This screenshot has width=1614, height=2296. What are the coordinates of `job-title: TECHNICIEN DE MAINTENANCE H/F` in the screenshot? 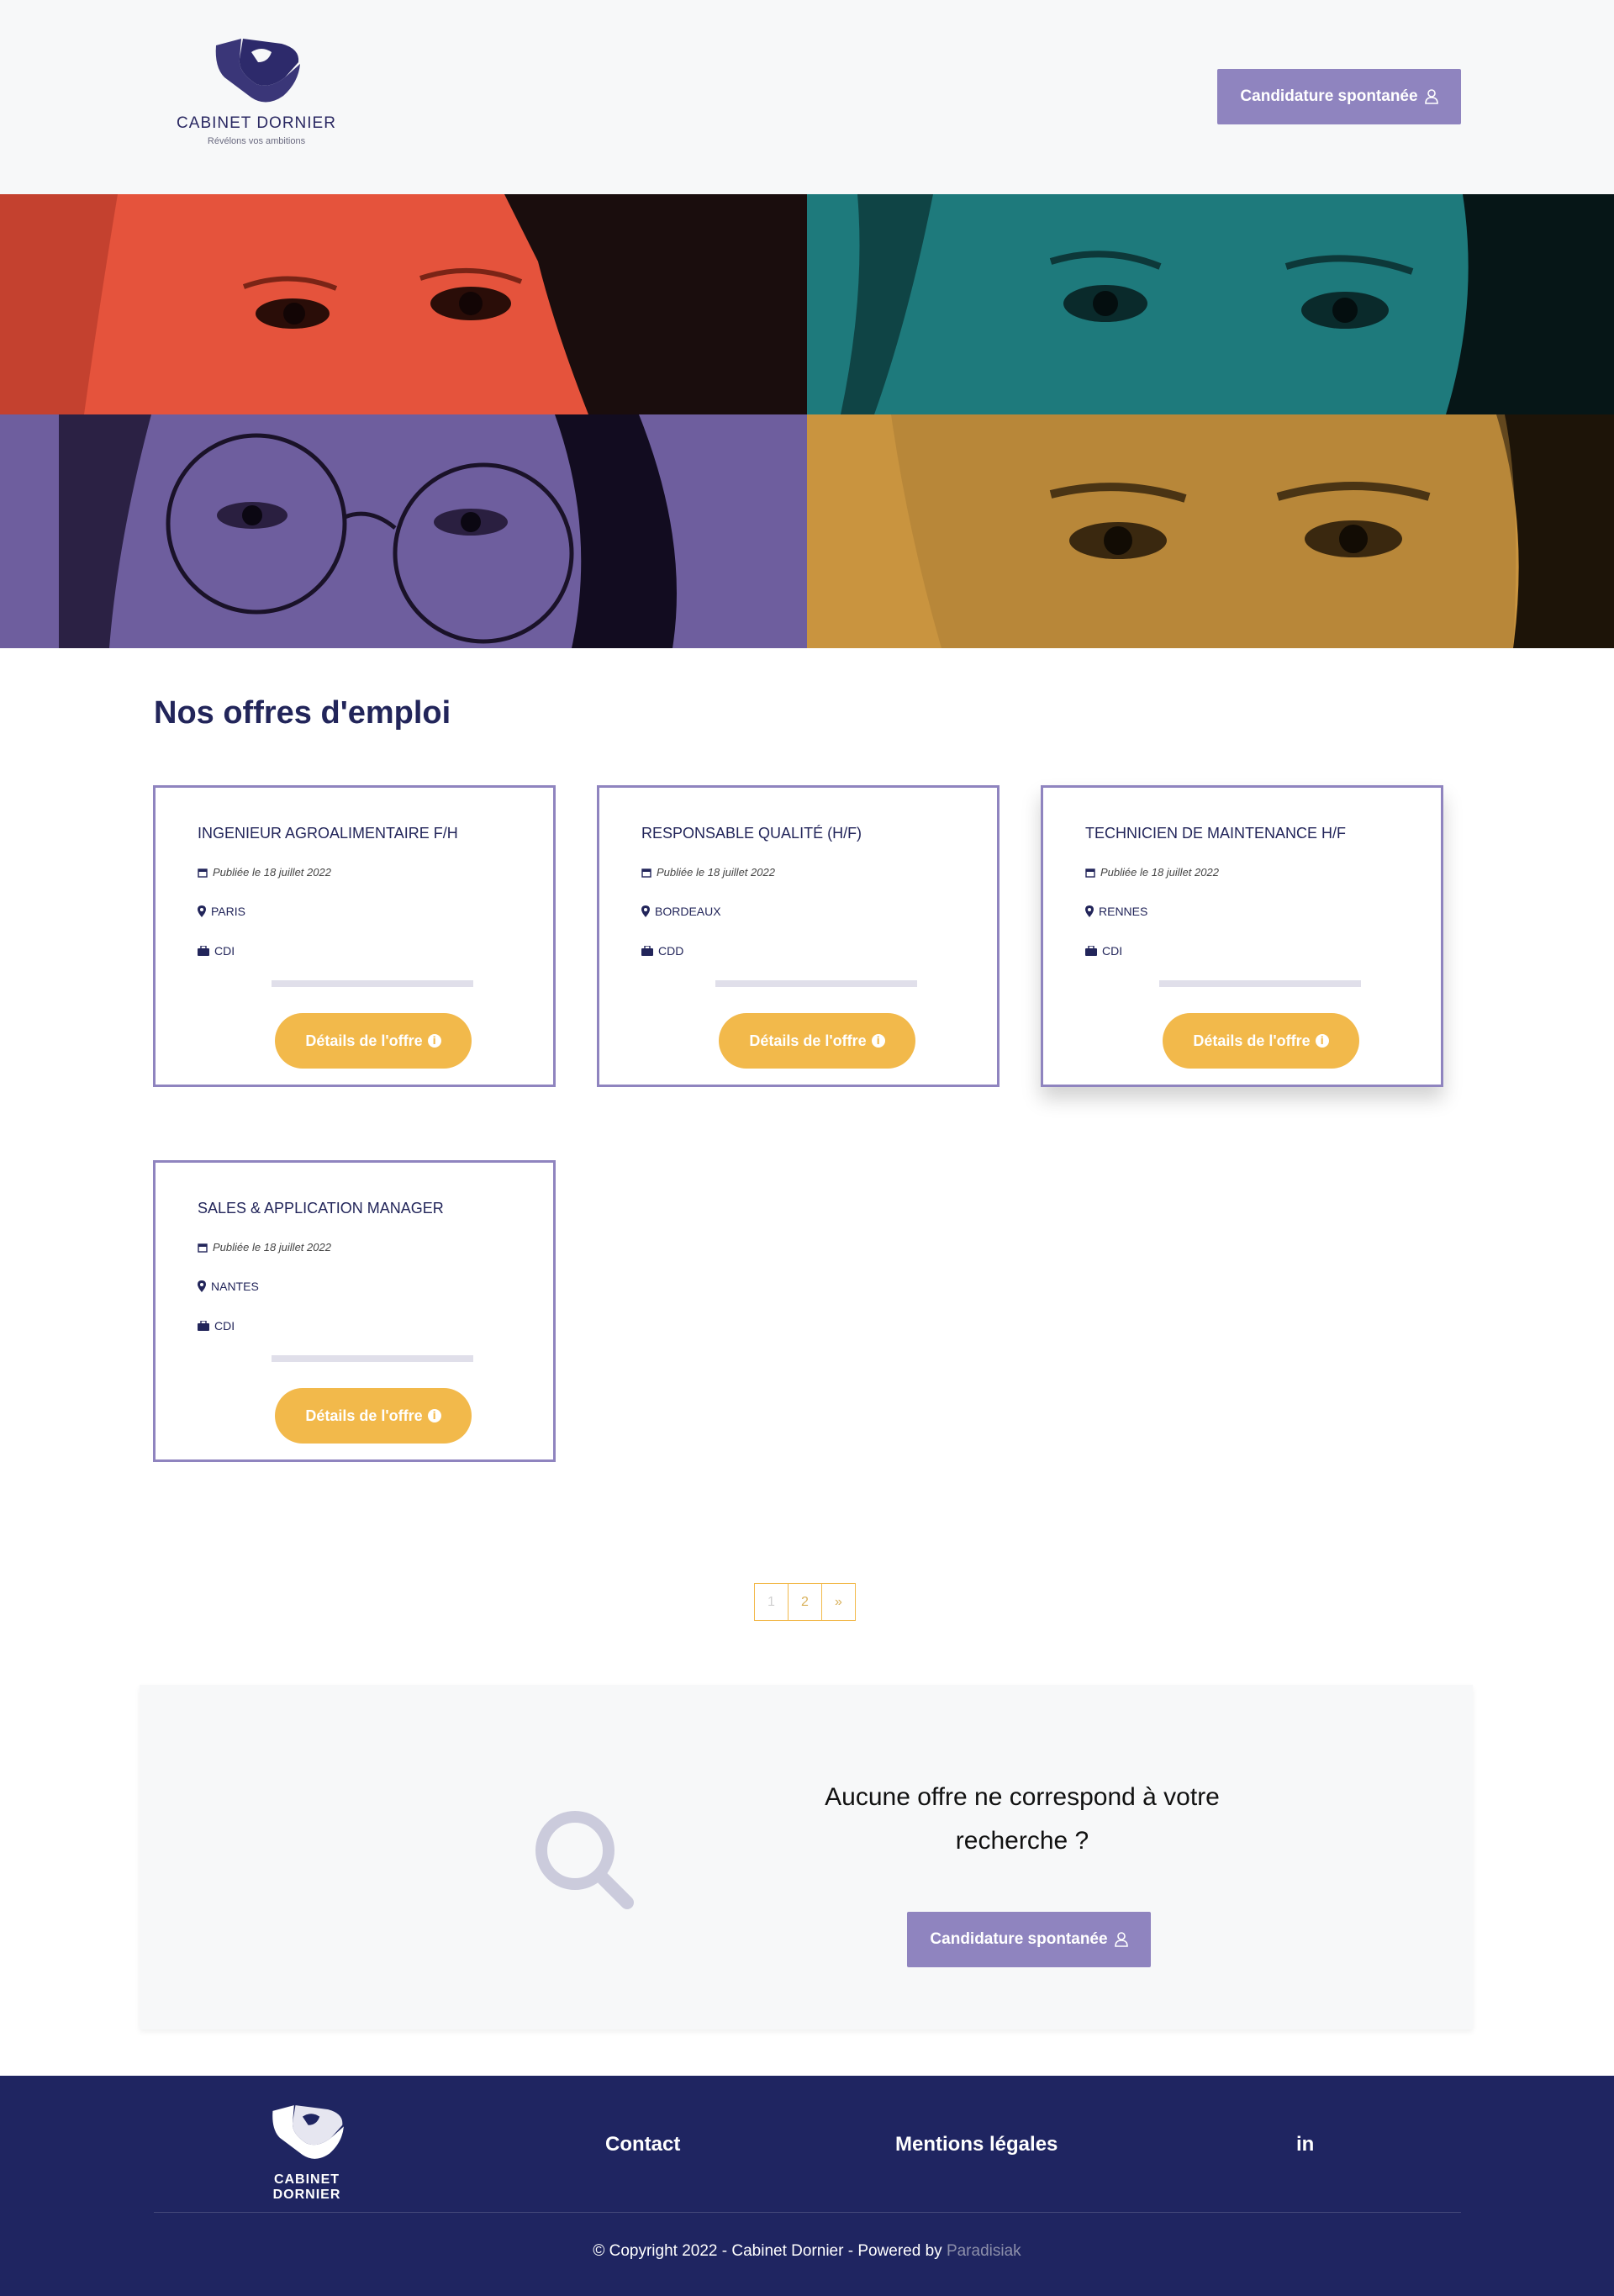 It's located at (1216, 833).